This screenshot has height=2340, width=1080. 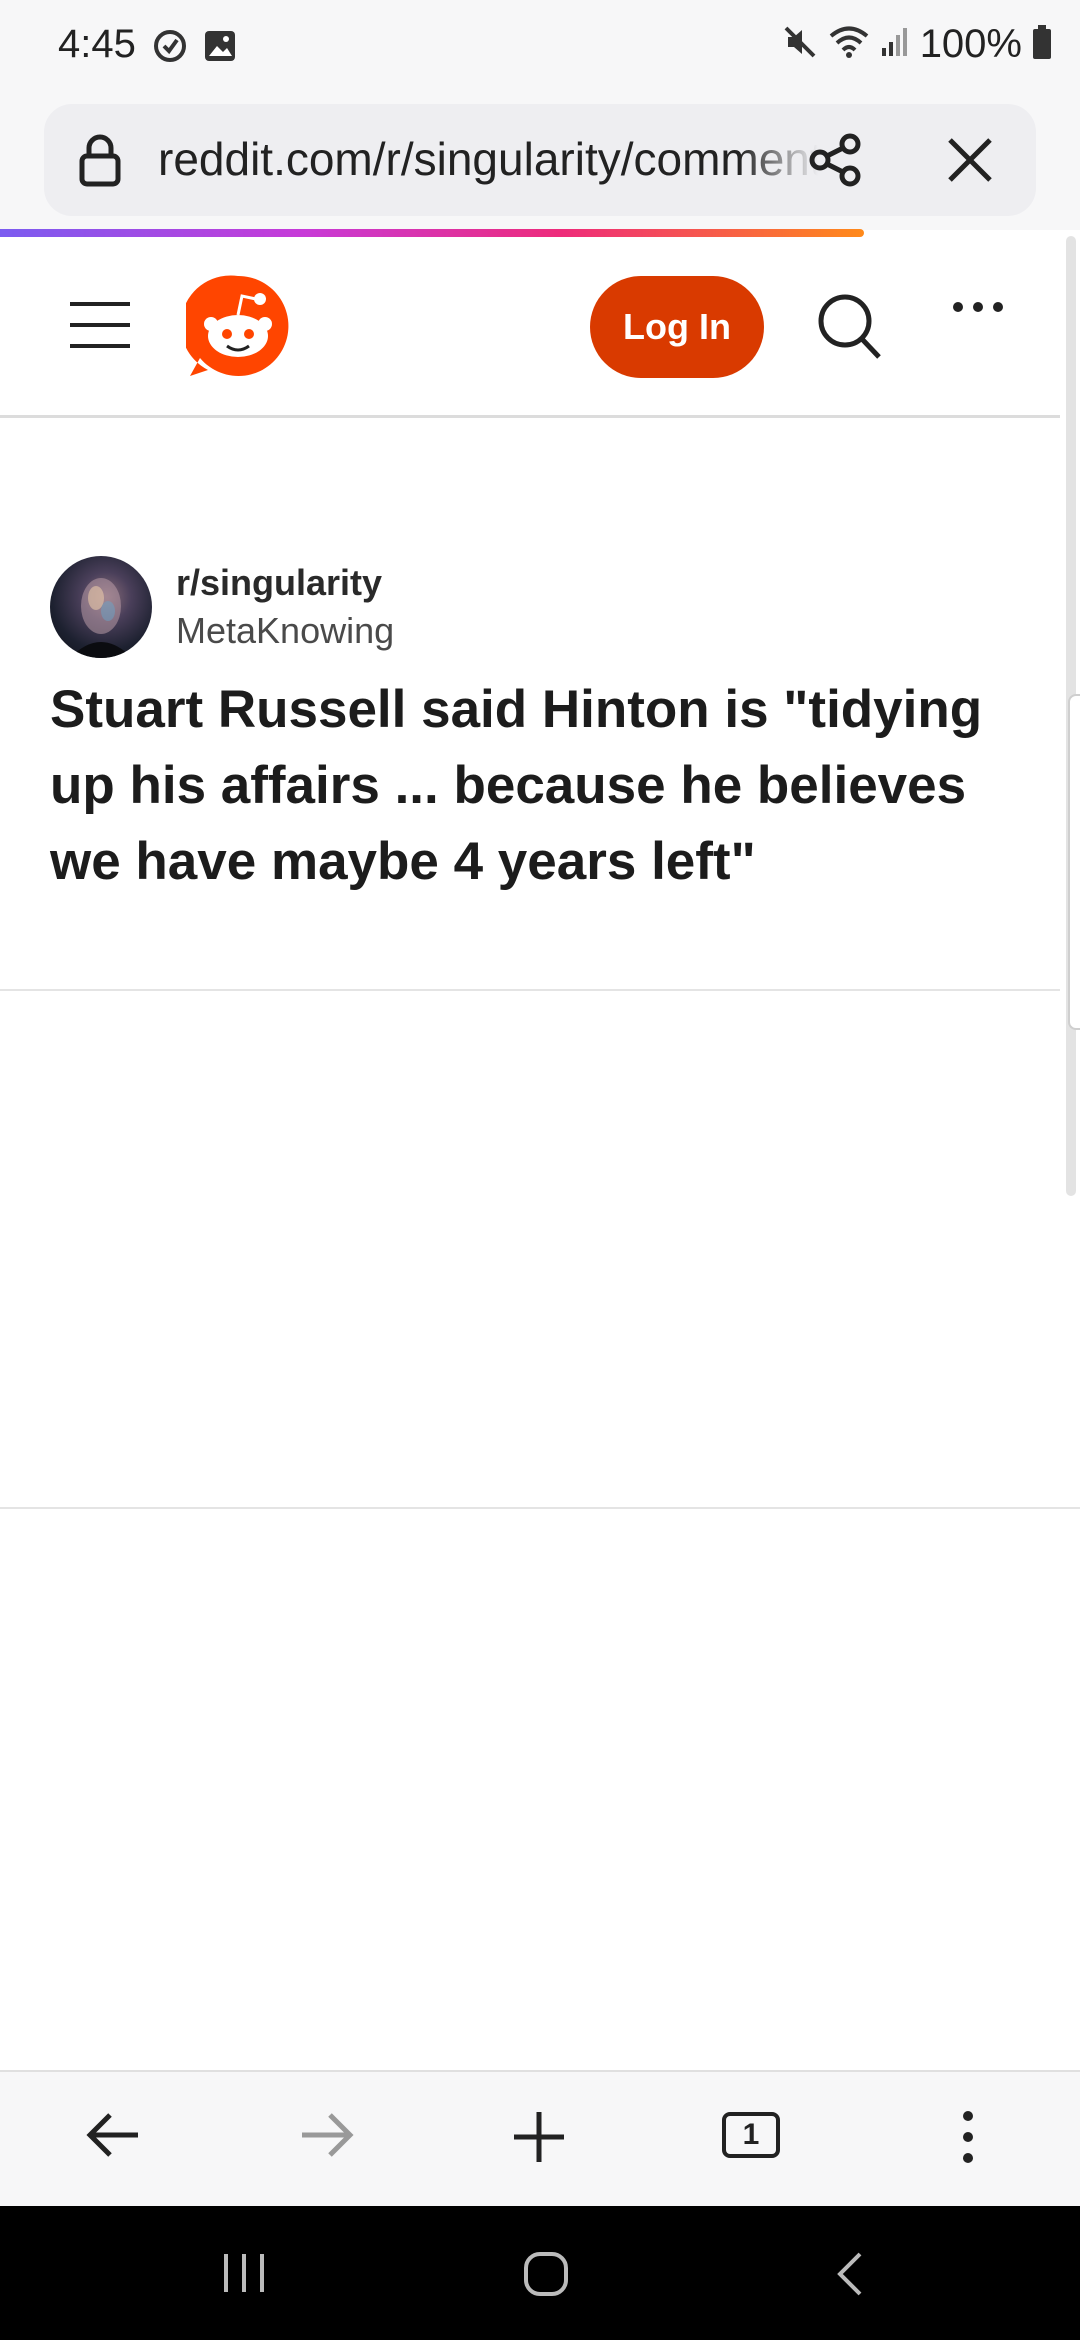 What do you see at coordinates (836, 162) in the screenshot?
I see `share-icon` at bounding box center [836, 162].